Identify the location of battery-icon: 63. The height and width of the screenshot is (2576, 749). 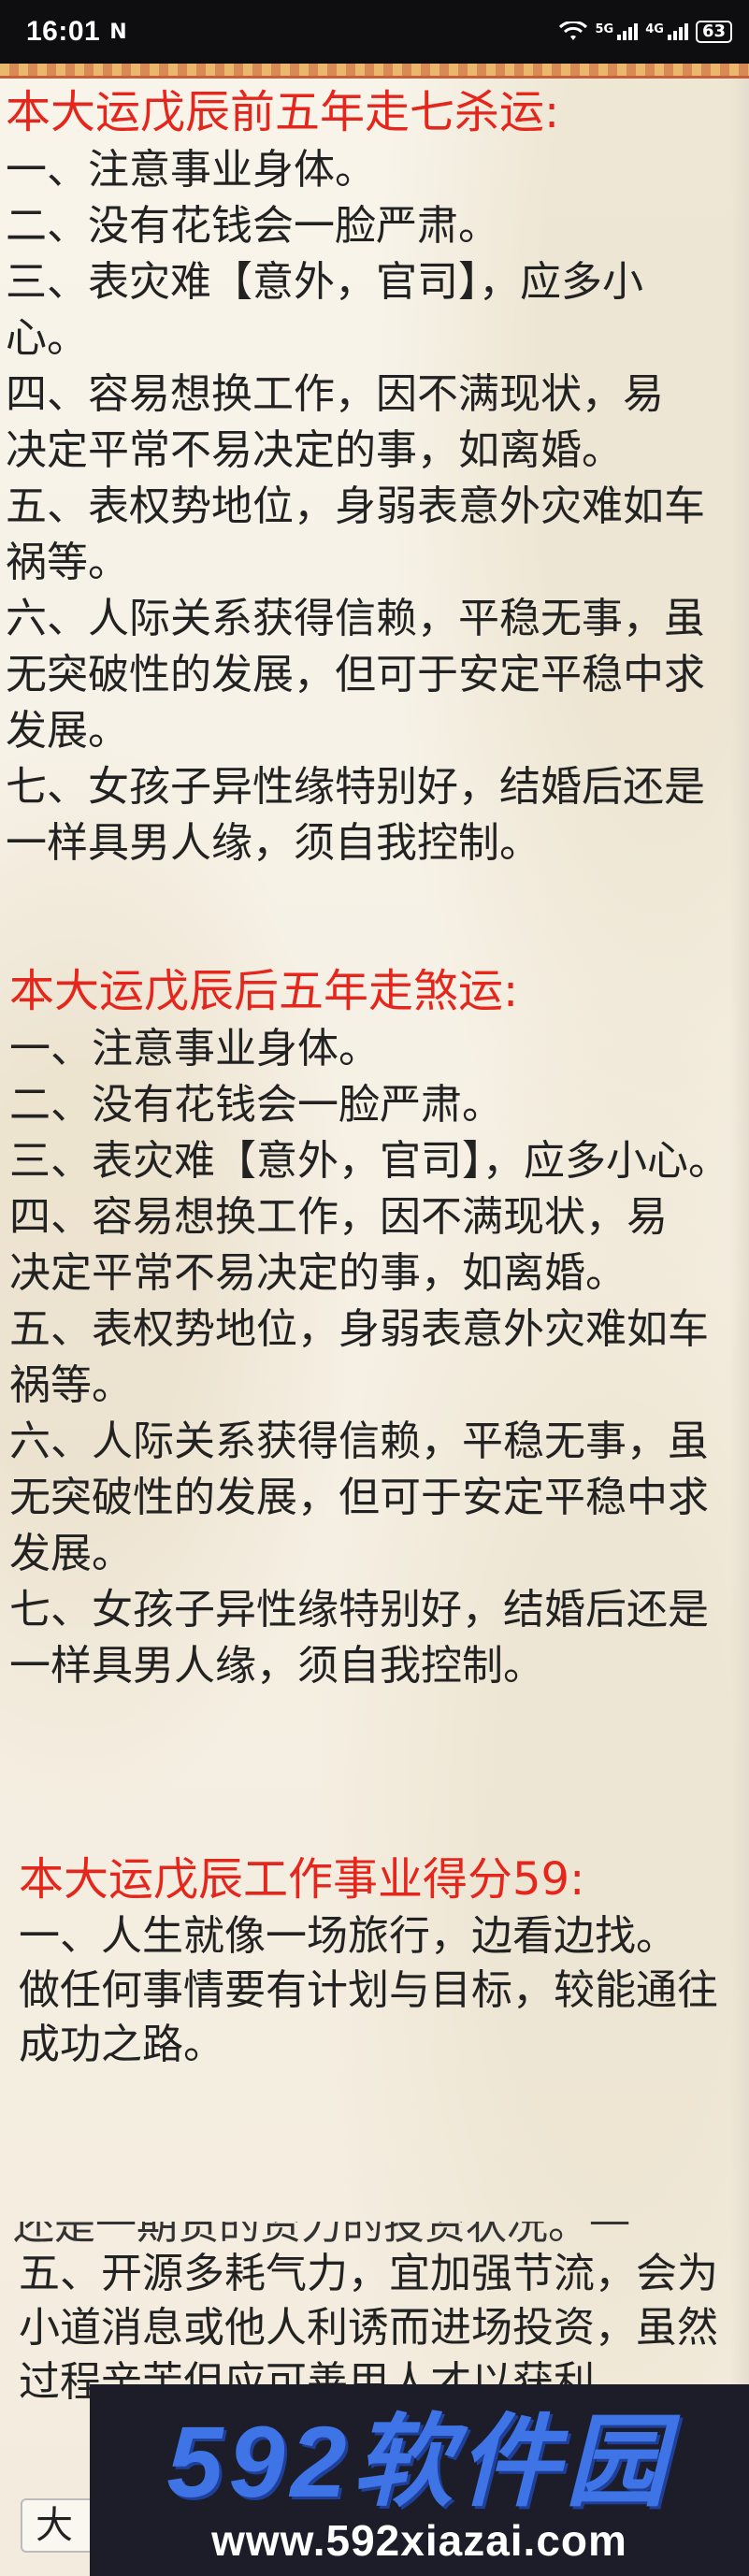
(713, 32).